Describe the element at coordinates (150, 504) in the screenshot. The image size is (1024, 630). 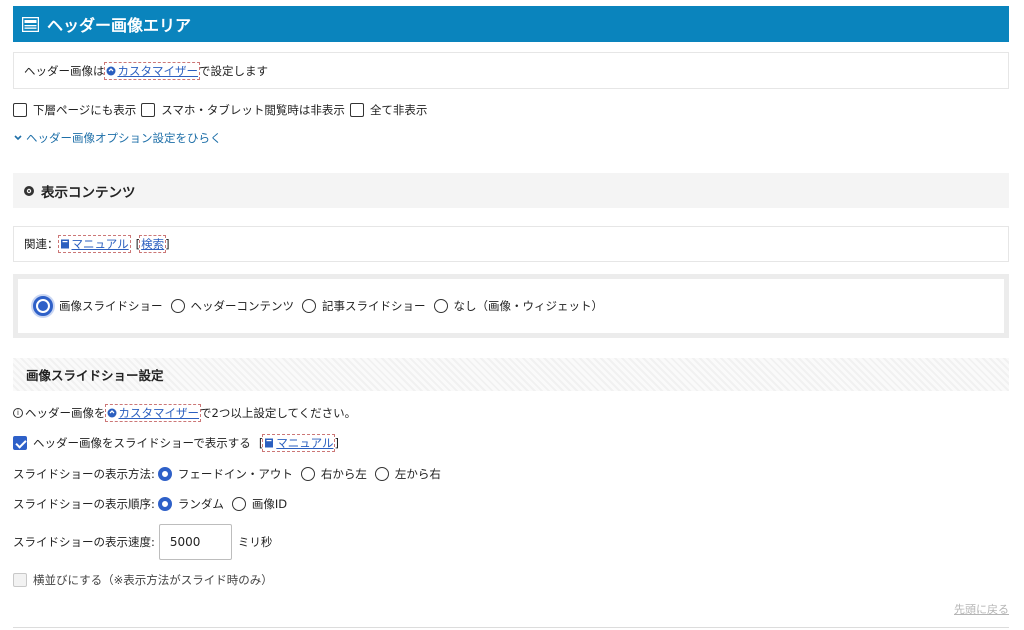
I see `slideshow-order-row: スライドショーの表示順序: ランダム 画像ID` at that location.